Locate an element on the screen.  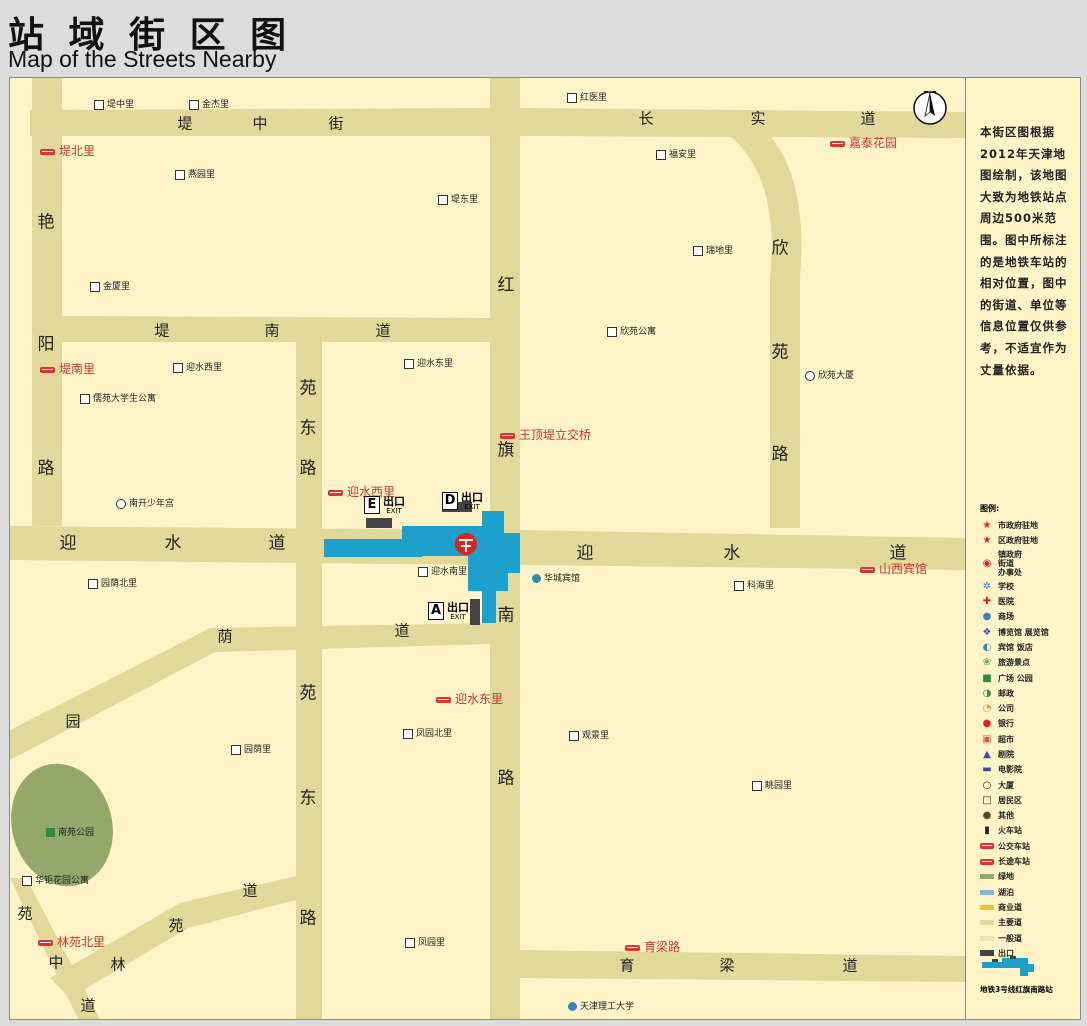
legend-title: 图例: is located at coordinates (990, 508).